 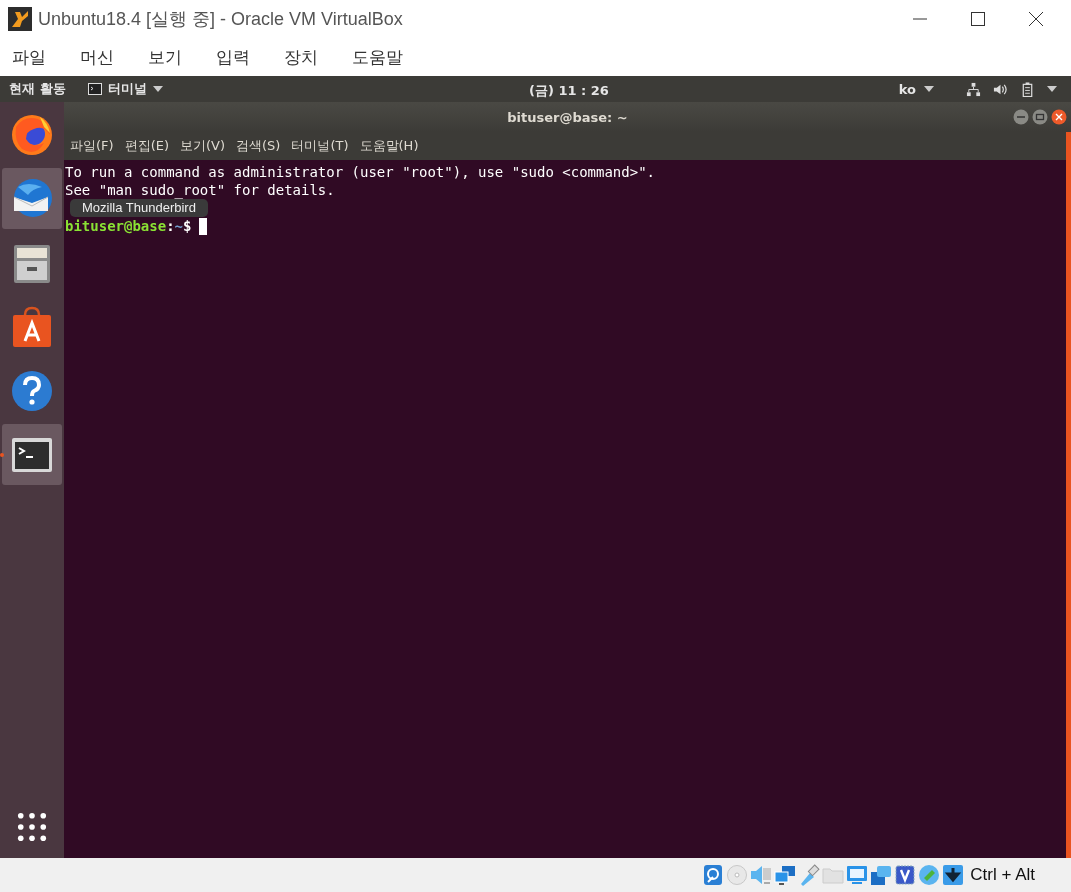 I want to click on terminal-icon, so click(x=94, y=89).